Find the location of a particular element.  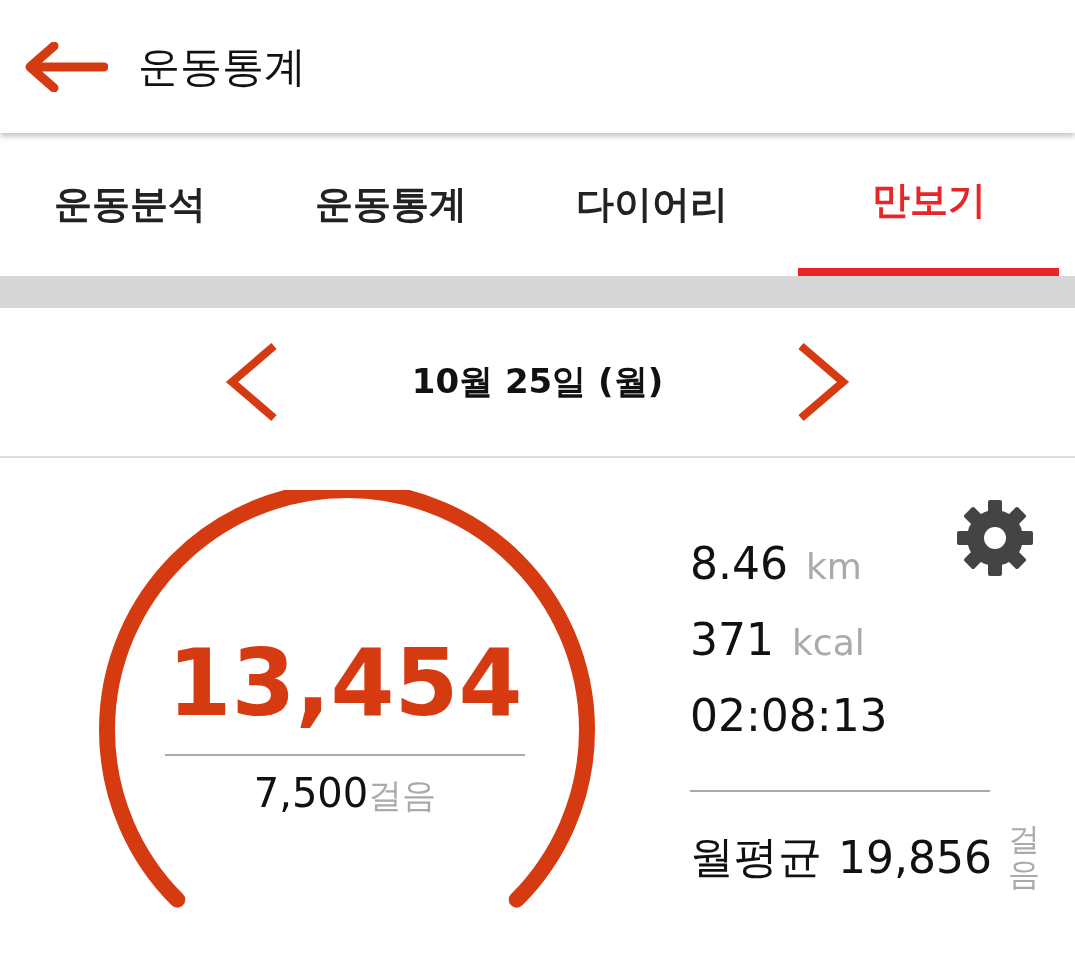

screen-title: 운동통계 is located at coordinates (222, 66).